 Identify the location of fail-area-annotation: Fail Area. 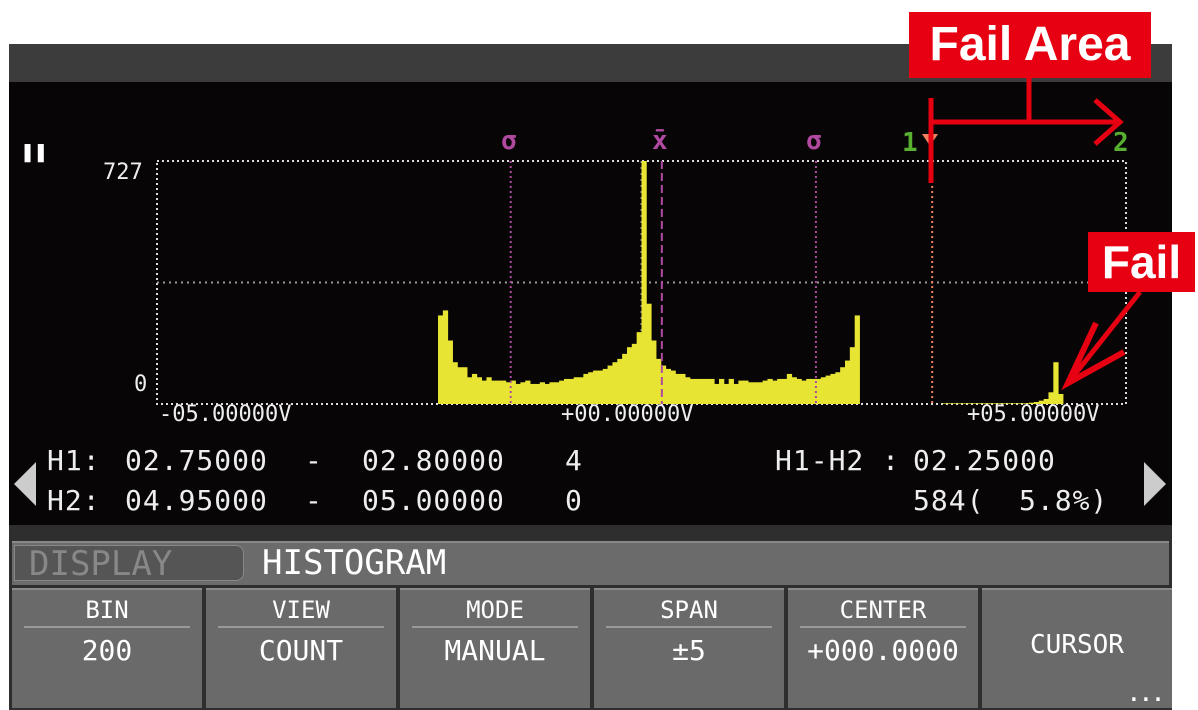
(1030, 45).